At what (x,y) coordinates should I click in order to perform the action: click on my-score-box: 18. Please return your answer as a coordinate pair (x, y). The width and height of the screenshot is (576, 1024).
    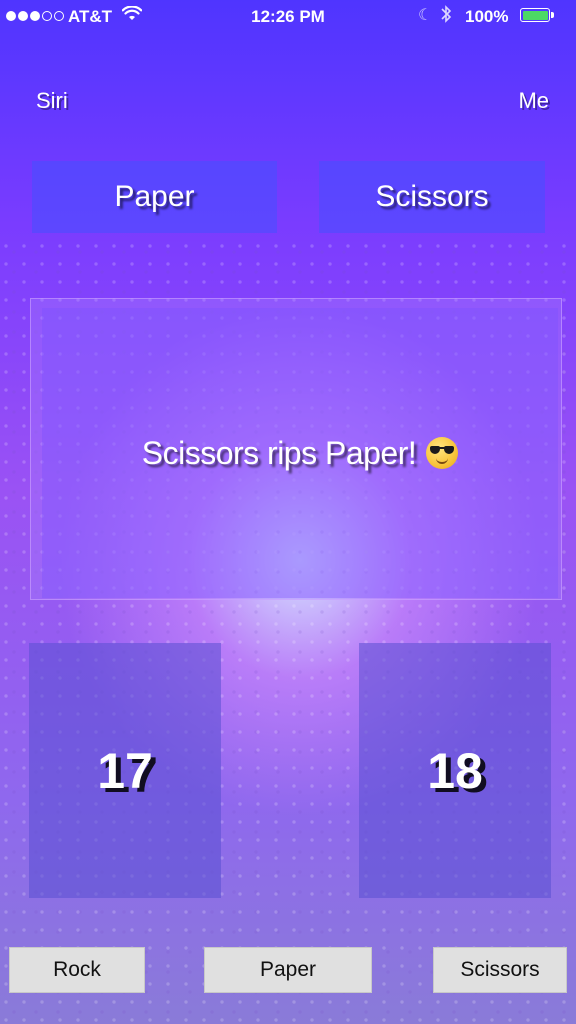
    Looking at the image, I should click on (455, 770).